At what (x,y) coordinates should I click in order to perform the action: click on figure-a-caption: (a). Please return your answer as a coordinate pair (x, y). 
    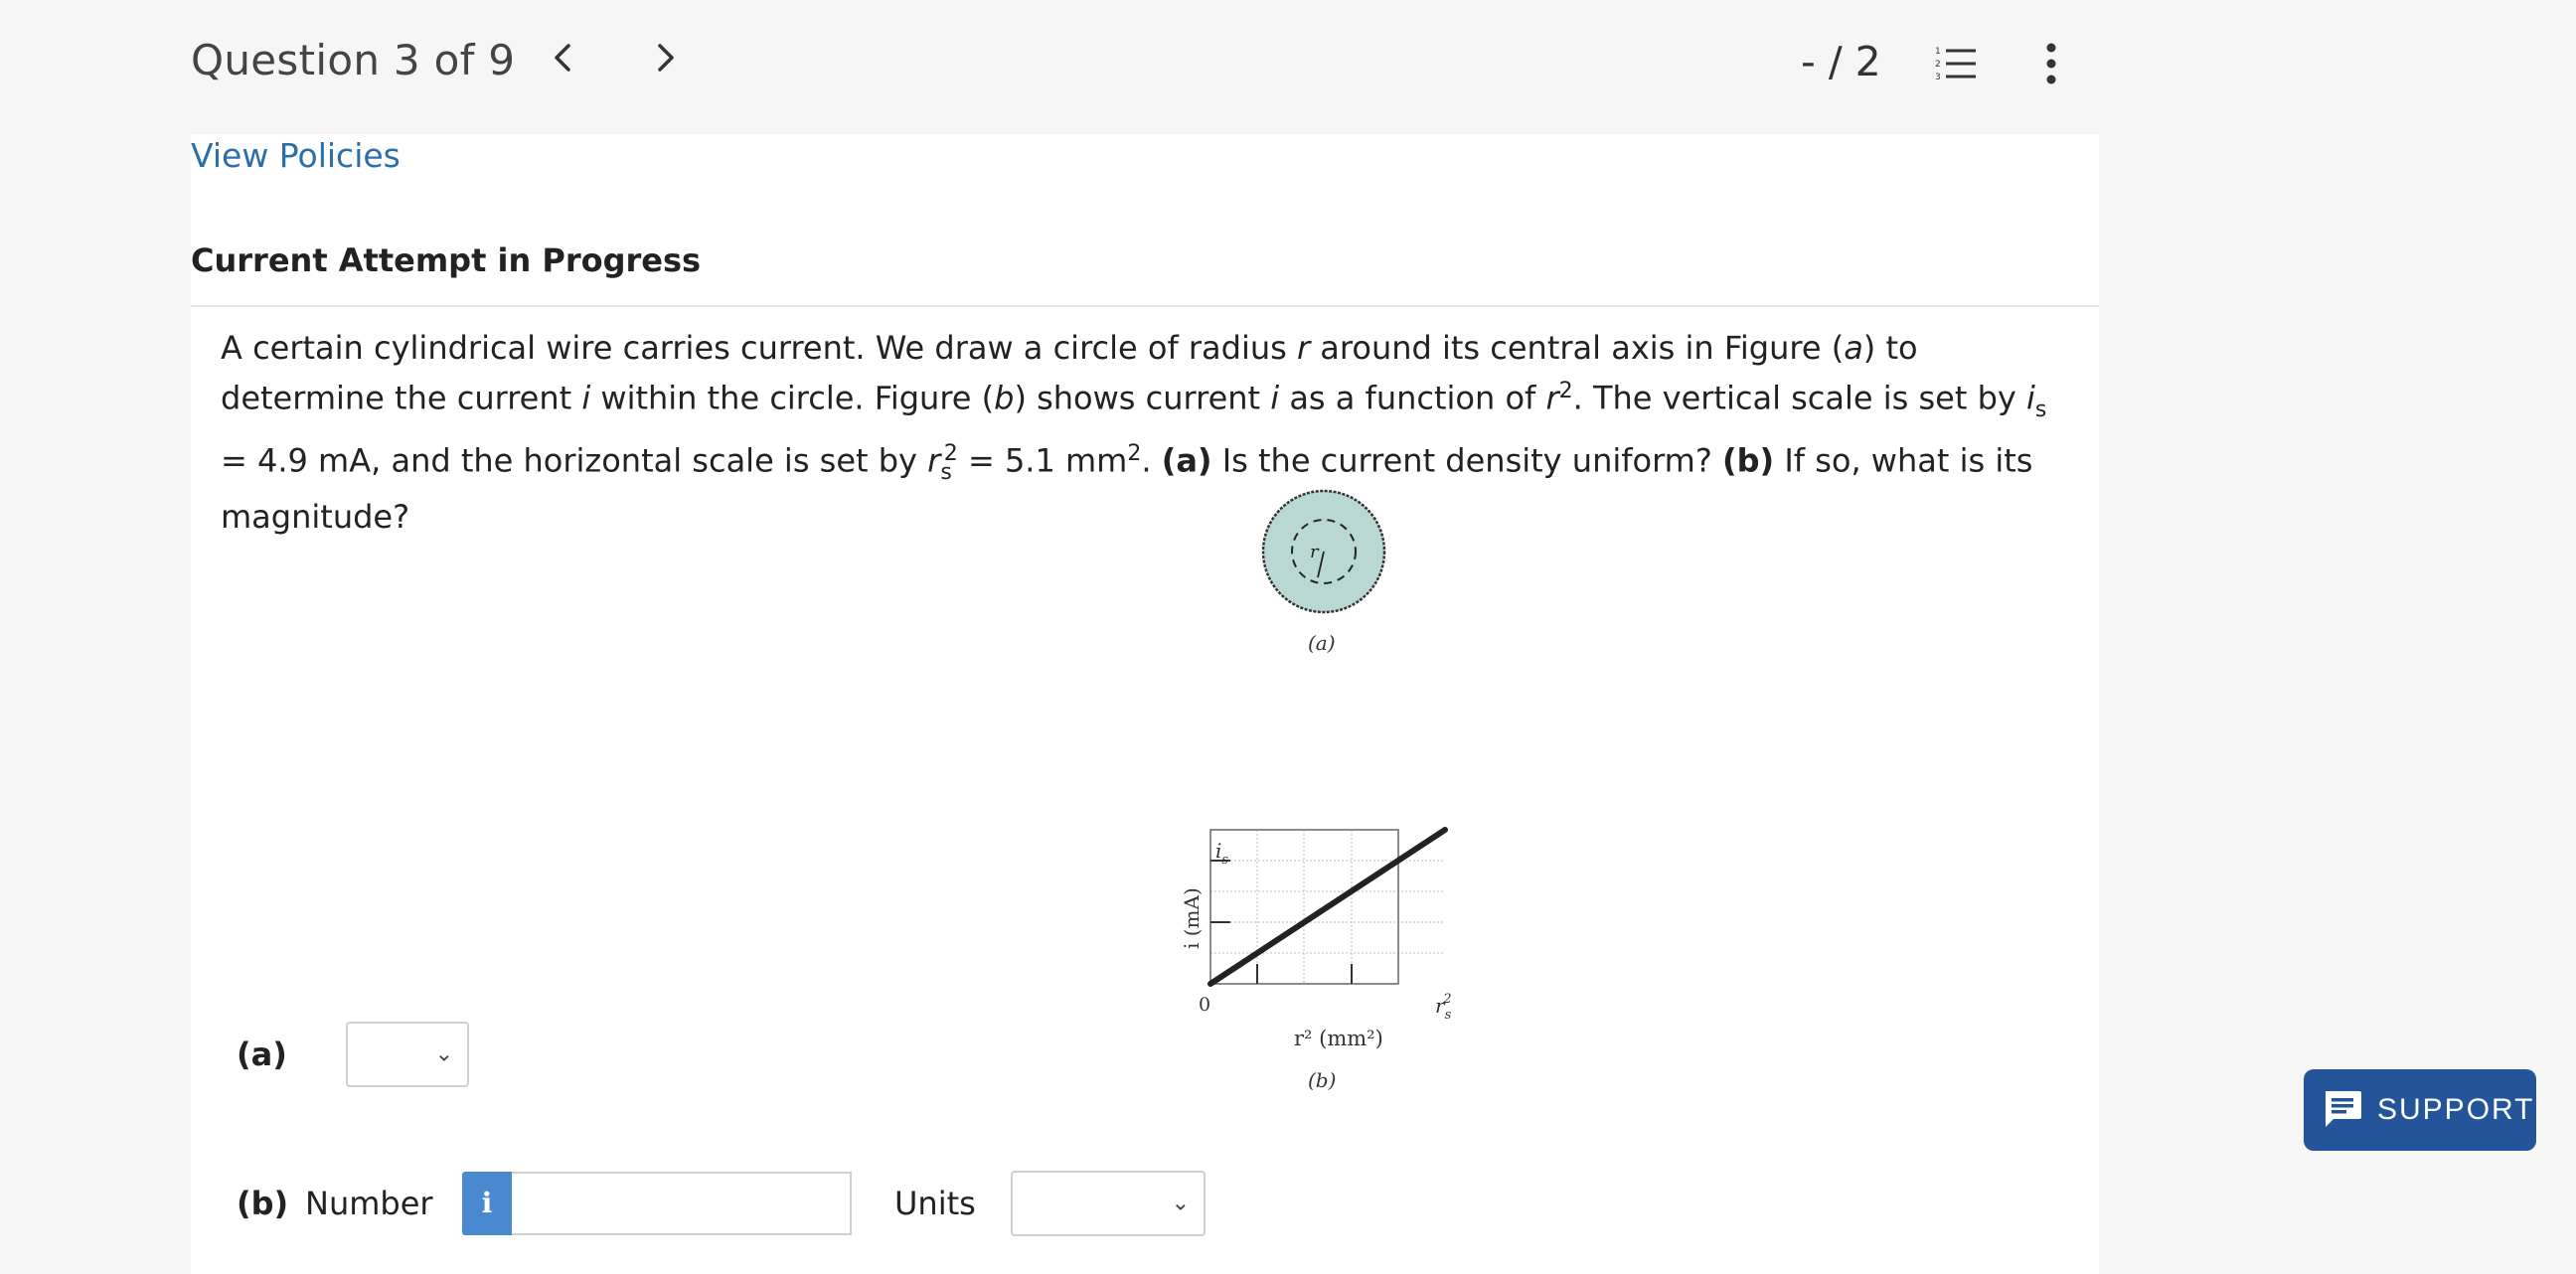
    Looking at the image, I should click on (1322, 643).